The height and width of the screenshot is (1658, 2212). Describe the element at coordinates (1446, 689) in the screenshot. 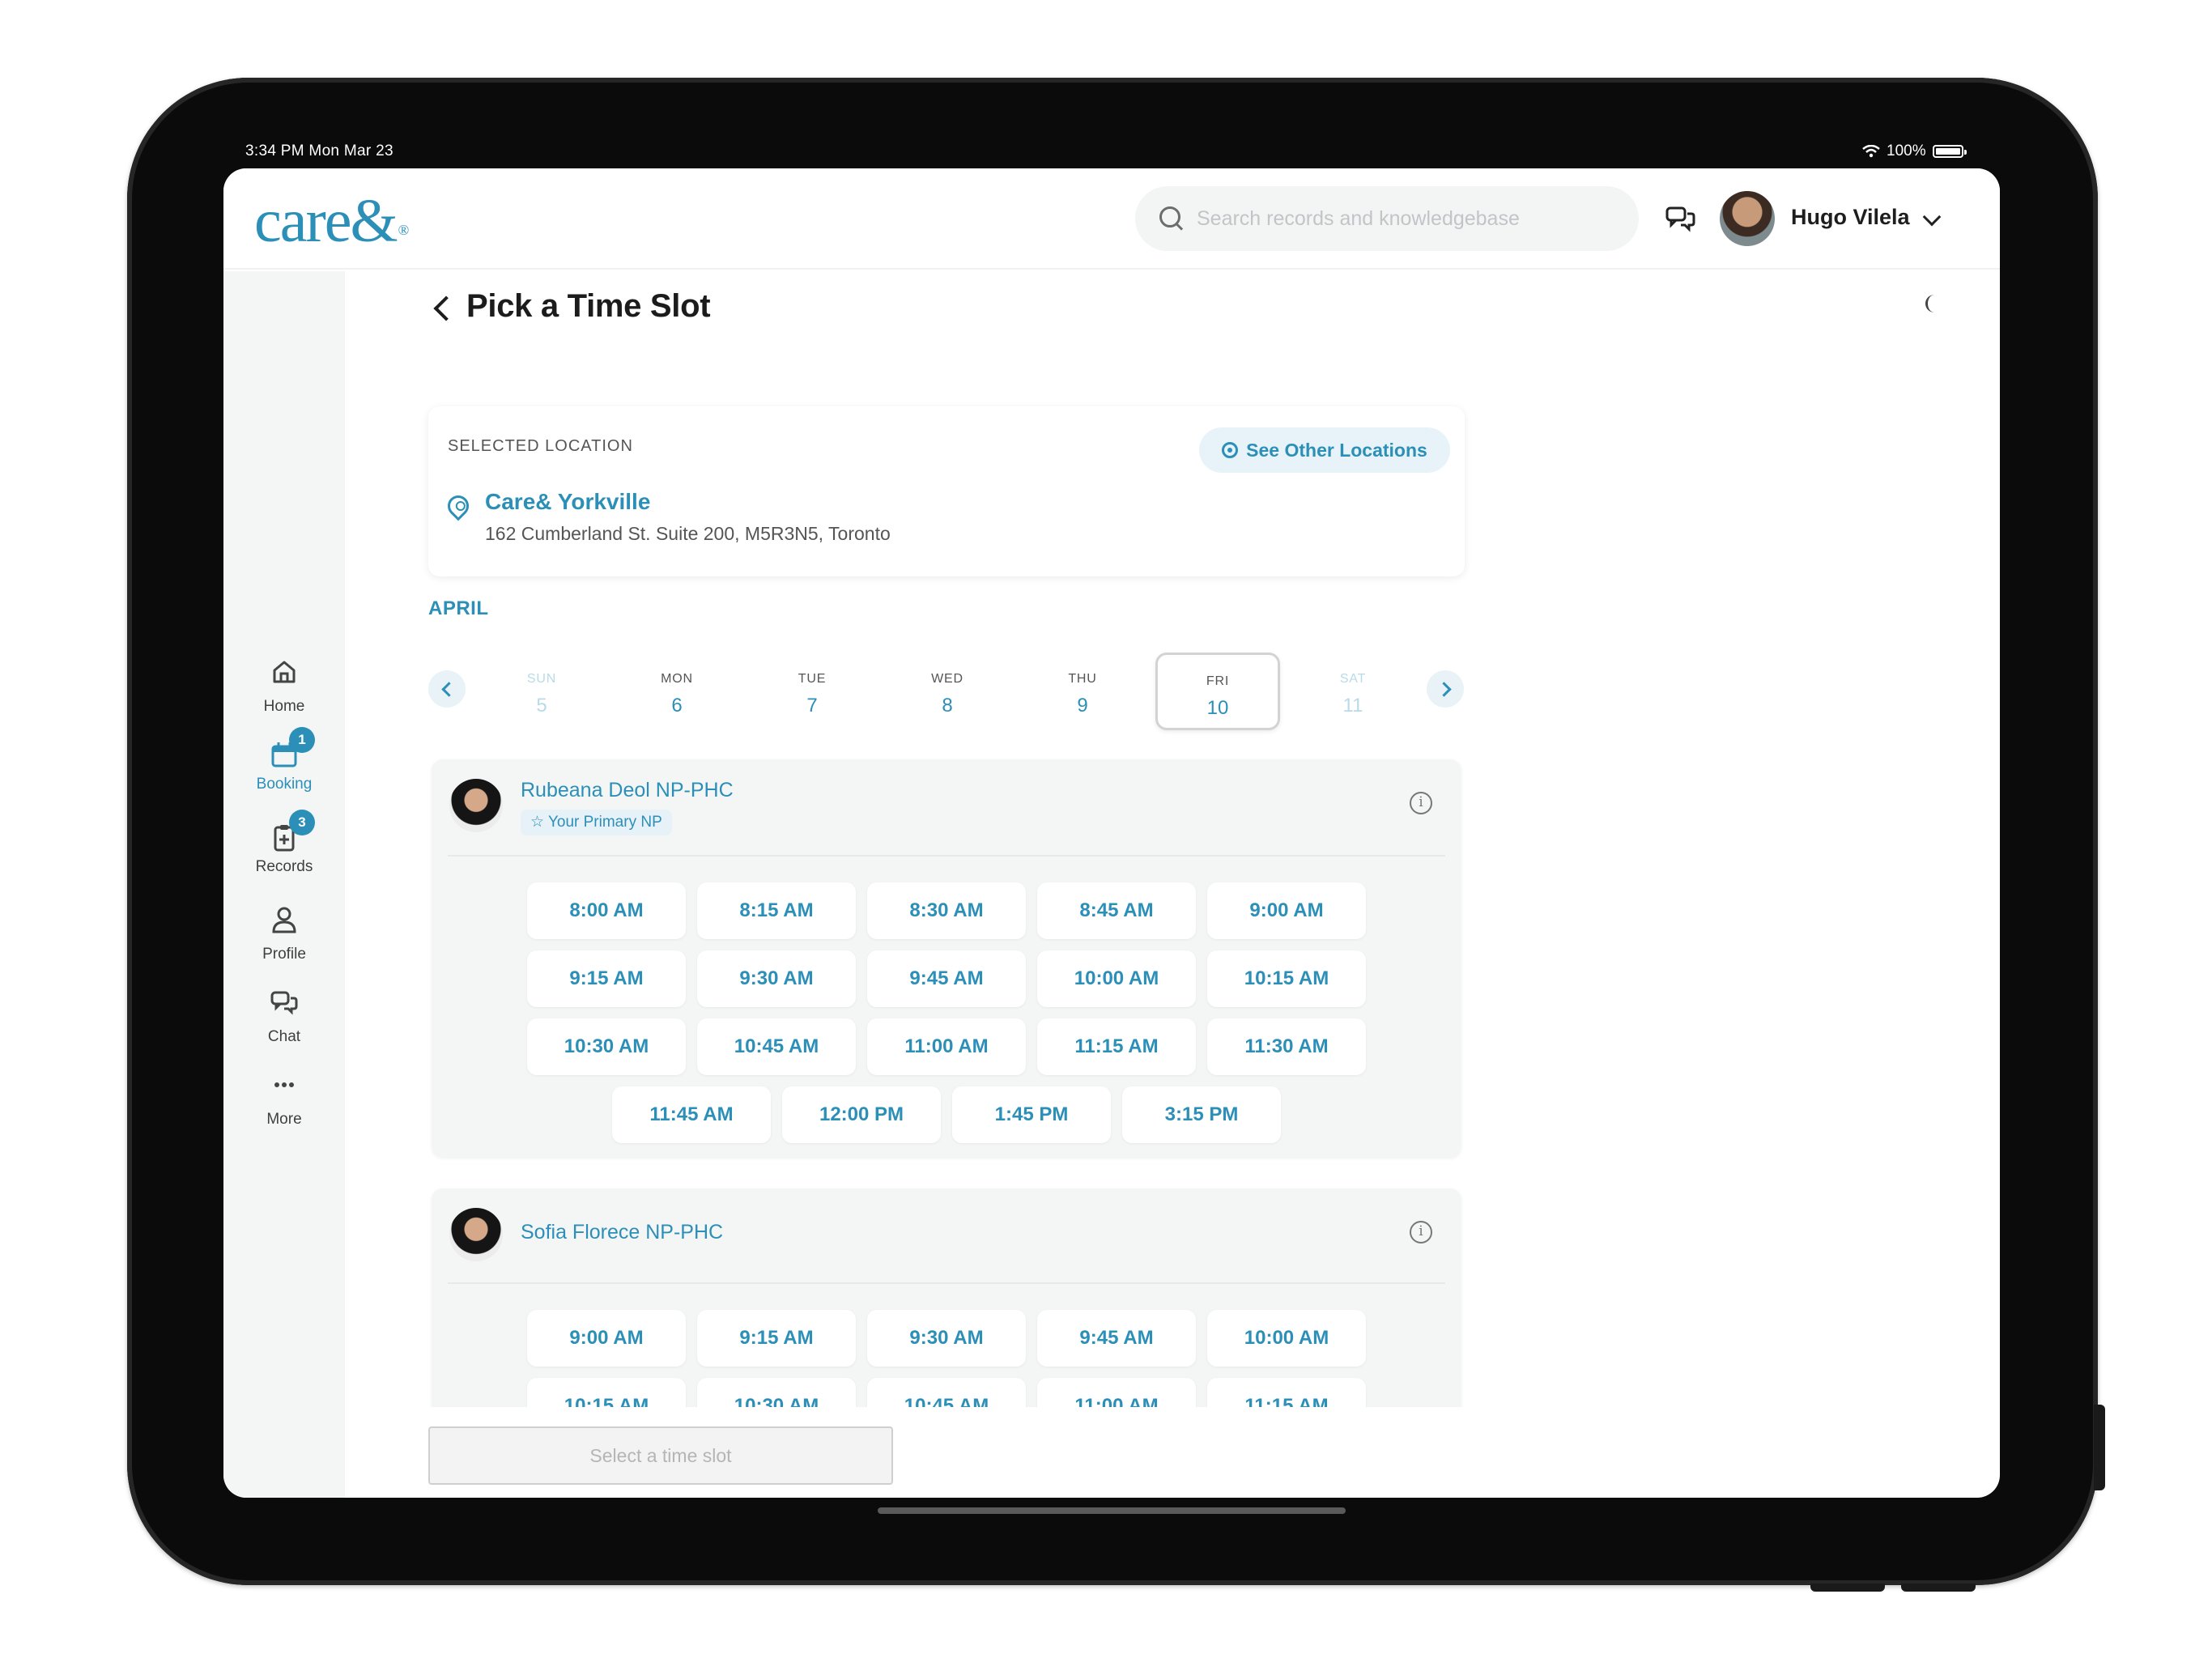

I see `next-week-button` at that location.